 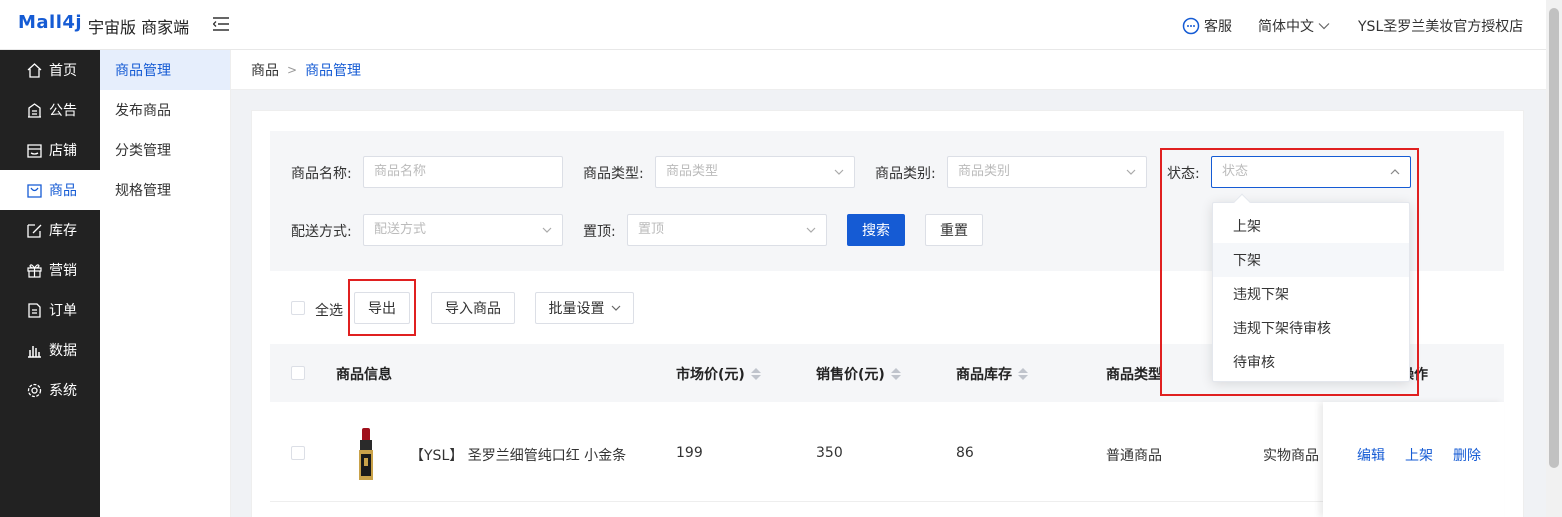 I want to click on column-header-market-price: 市场价(元), so click(x=718, y=374).